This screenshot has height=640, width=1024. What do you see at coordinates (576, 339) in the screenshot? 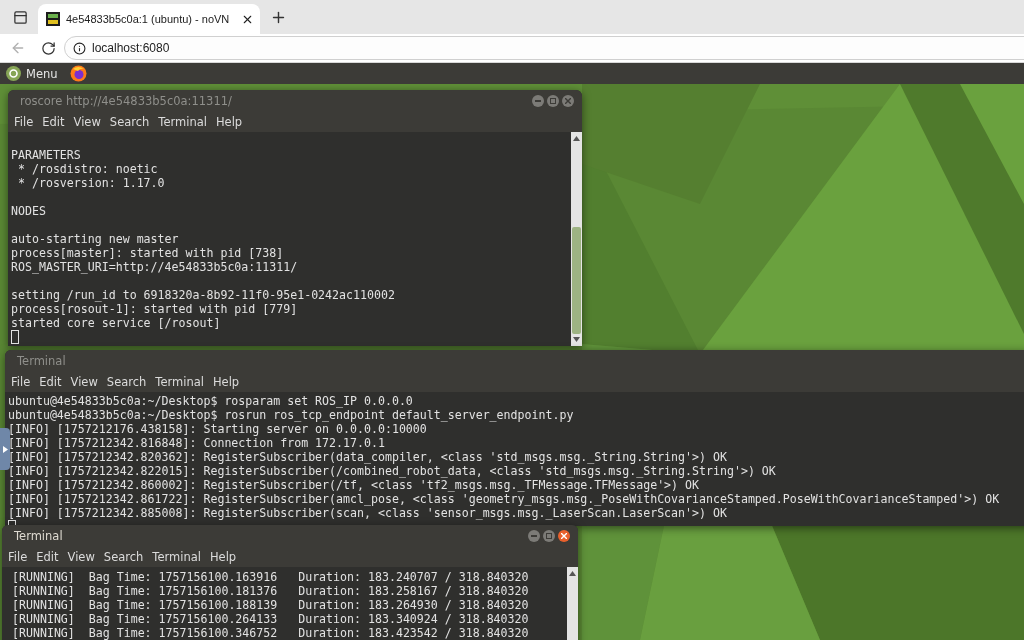
I see `scroll-down-icon` at bounding box center [576, 339].